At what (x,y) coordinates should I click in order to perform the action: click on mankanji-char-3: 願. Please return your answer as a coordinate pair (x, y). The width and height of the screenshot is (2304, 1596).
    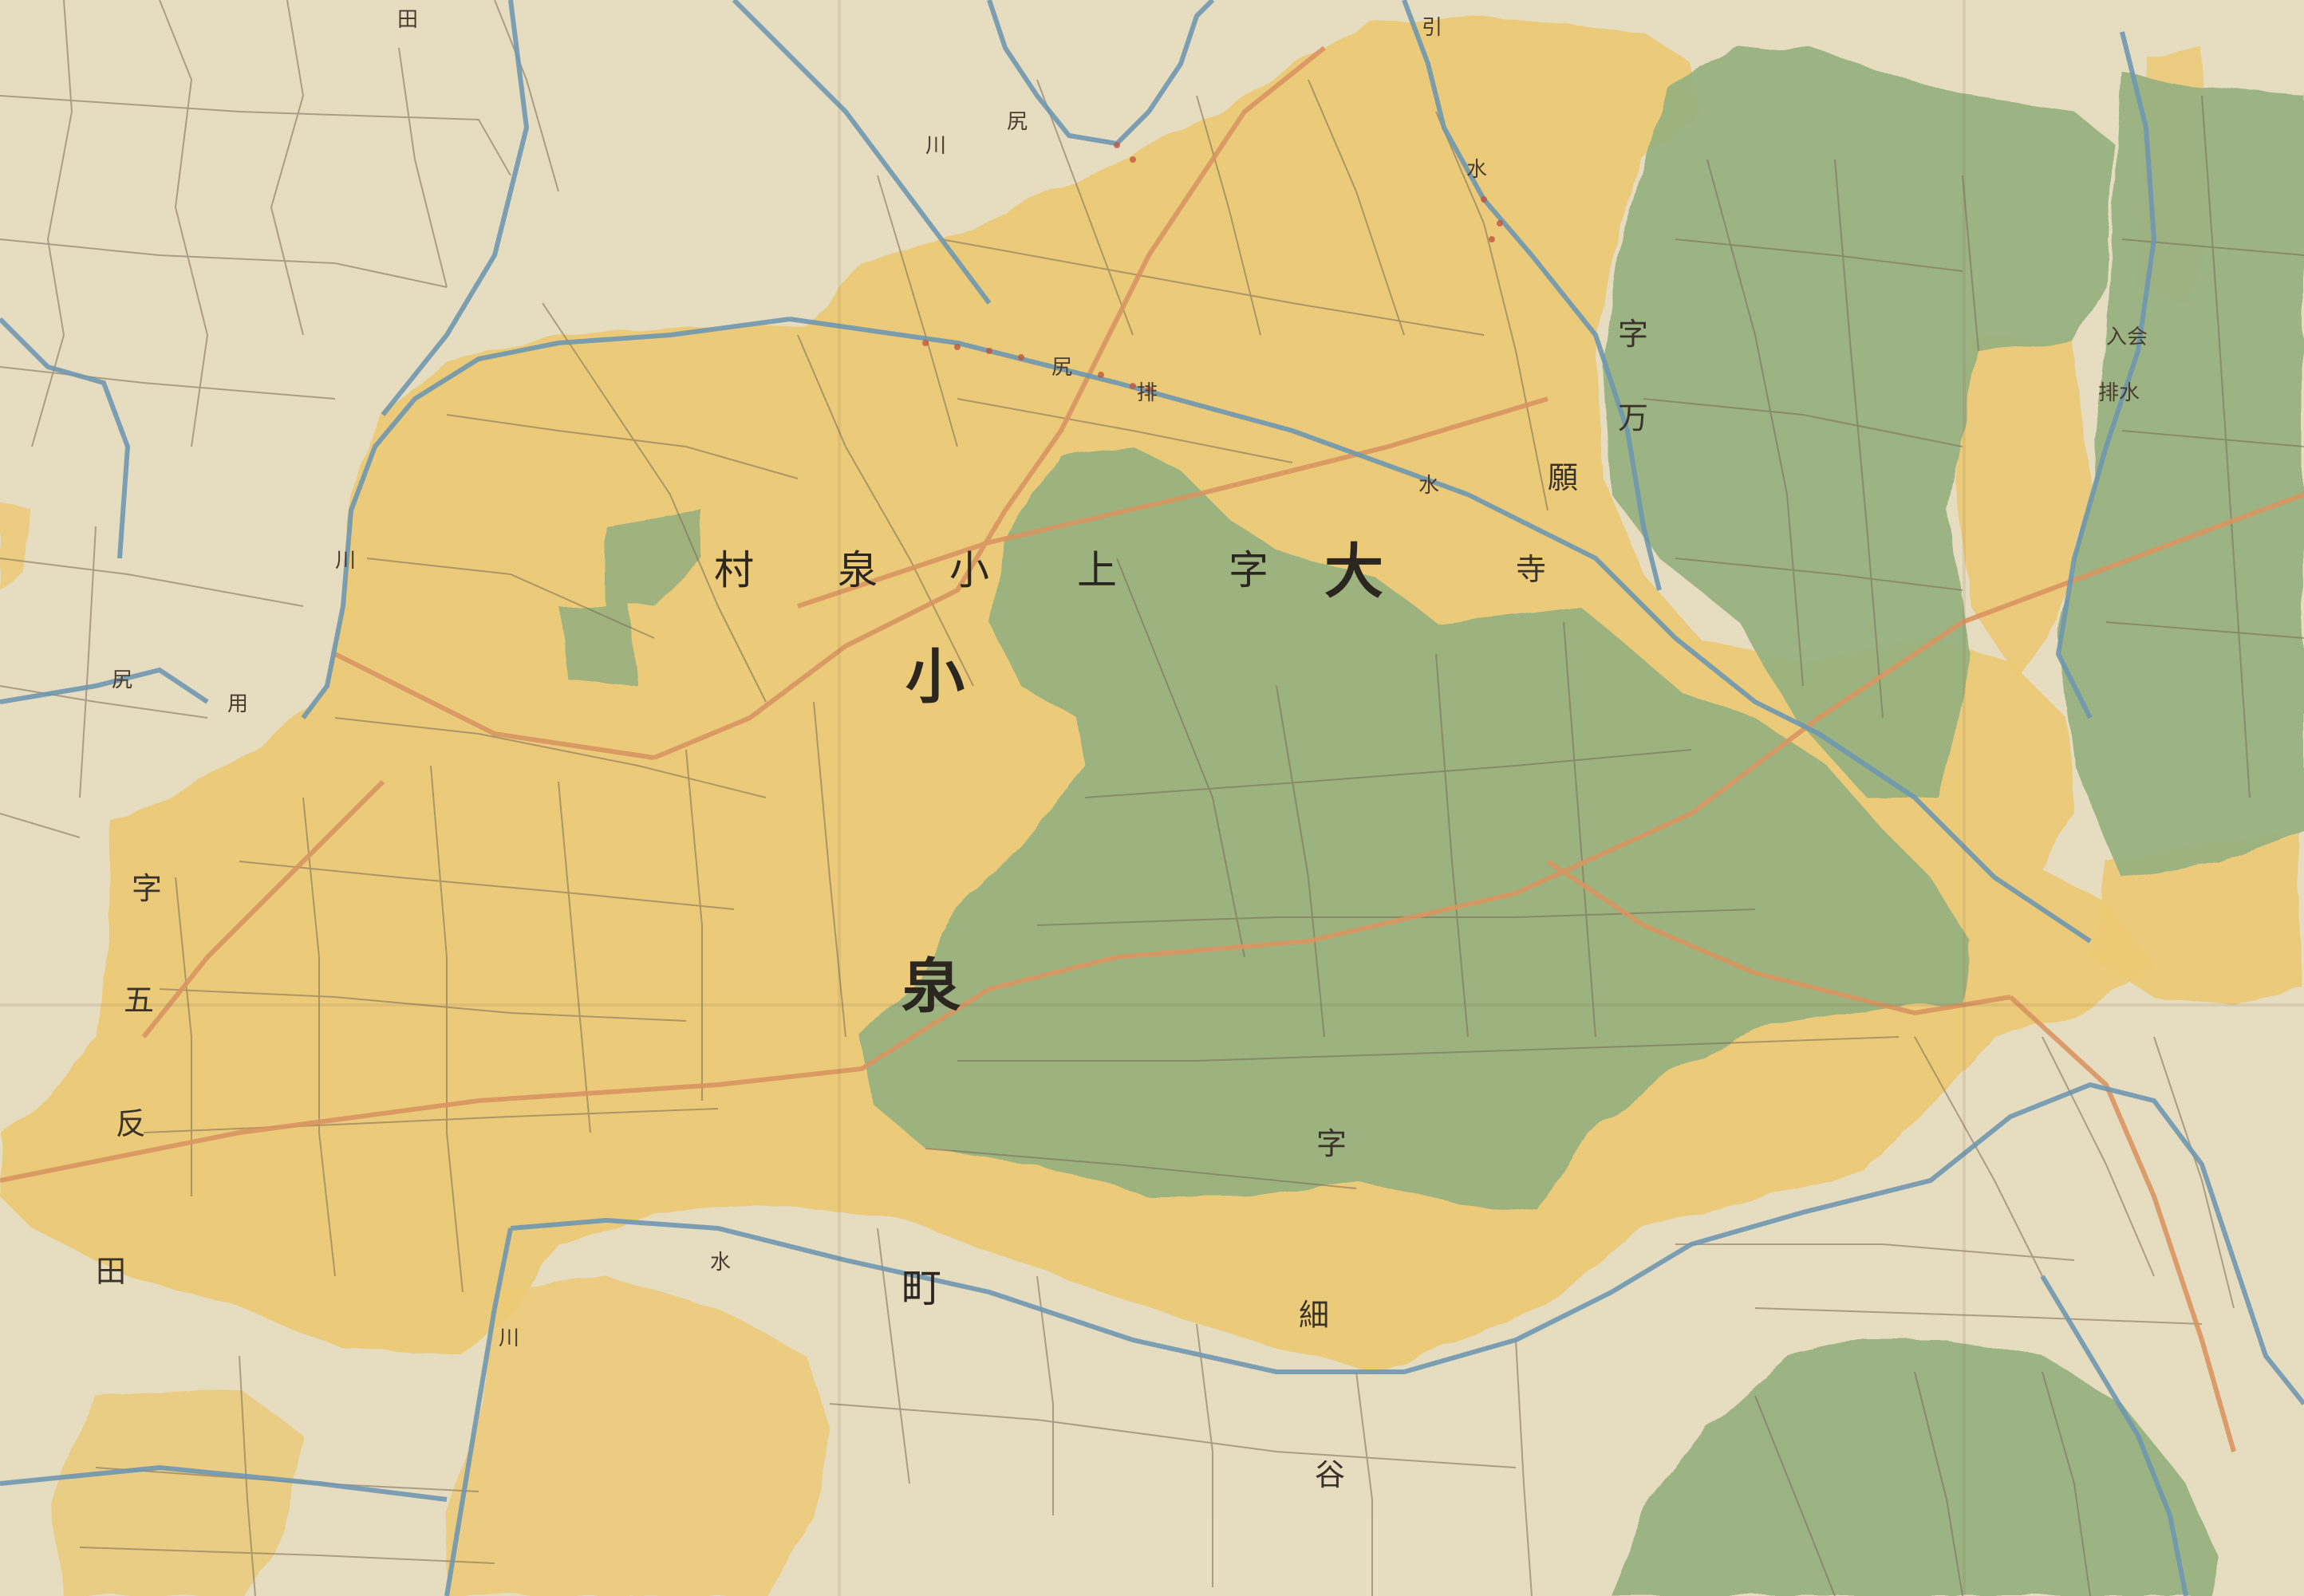
    Looking at the image, I should click on (1564, 477).